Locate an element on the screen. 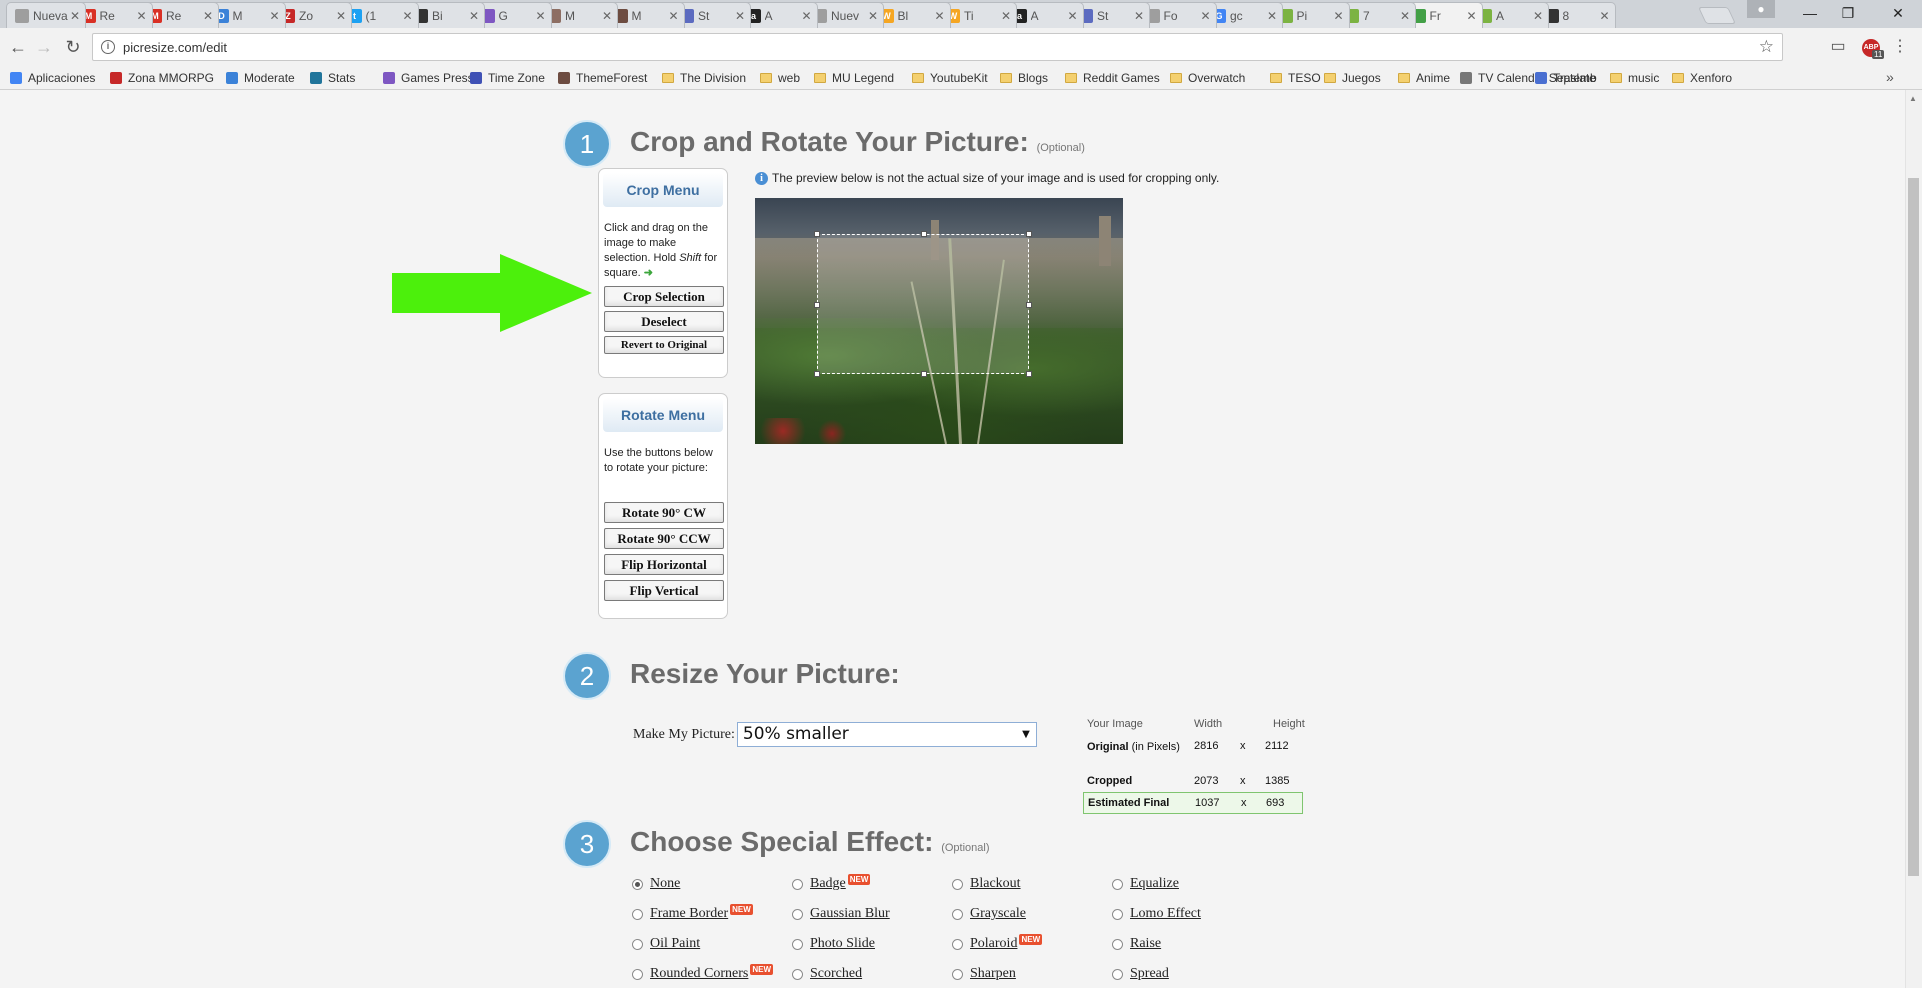 This screenshot has height=988, width=1922. effect-label: Scorched is located at coordinates (836, 974).